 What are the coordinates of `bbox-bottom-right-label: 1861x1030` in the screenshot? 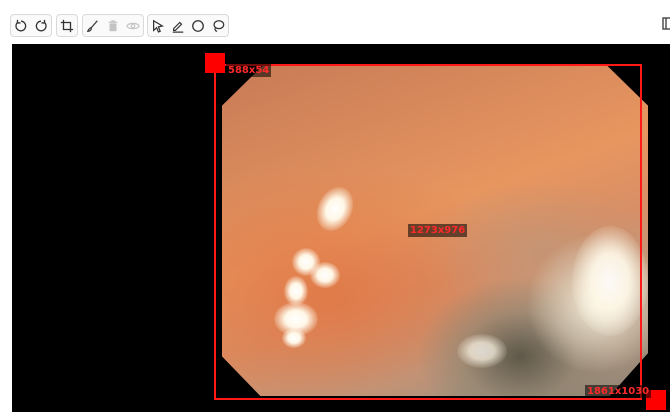 It's located at (618, 391).